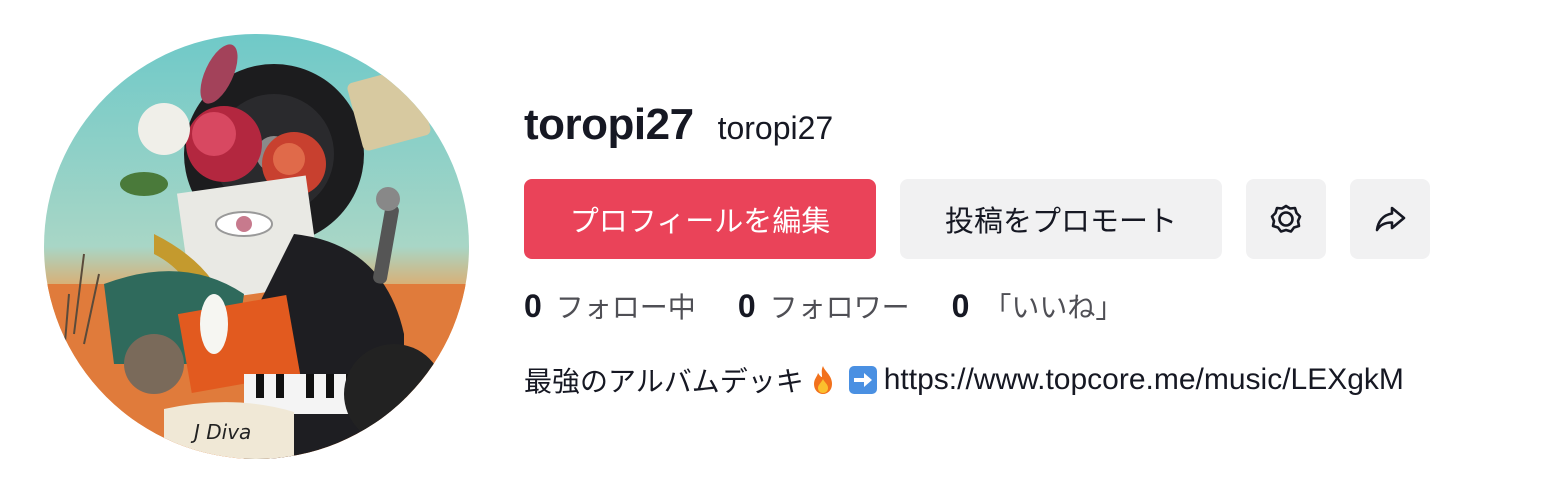 The height and width of the screenshot is (478, 1556). Describe the element at coordinates (664, 381) in the screenshot. I see `bio-text: 最強のアルバムデッキ` at that location.